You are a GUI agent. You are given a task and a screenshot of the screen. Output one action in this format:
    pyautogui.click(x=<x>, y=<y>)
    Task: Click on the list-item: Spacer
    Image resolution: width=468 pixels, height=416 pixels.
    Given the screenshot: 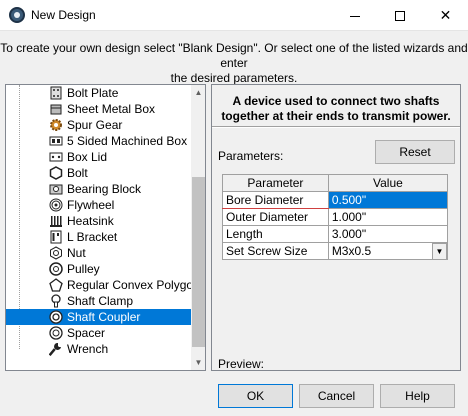 What is the action you would take?
    pyautogui.click(x=98, y=333)
    